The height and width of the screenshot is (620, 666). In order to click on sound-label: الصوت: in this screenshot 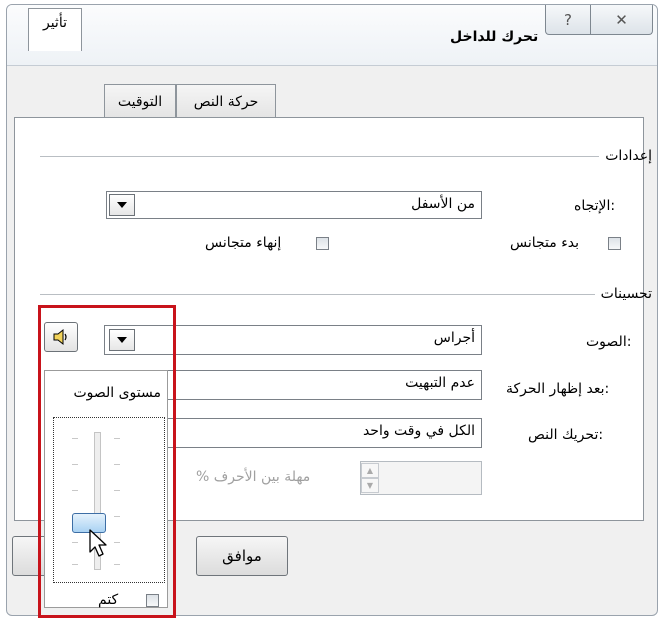, I will do `click(609, 342)`.